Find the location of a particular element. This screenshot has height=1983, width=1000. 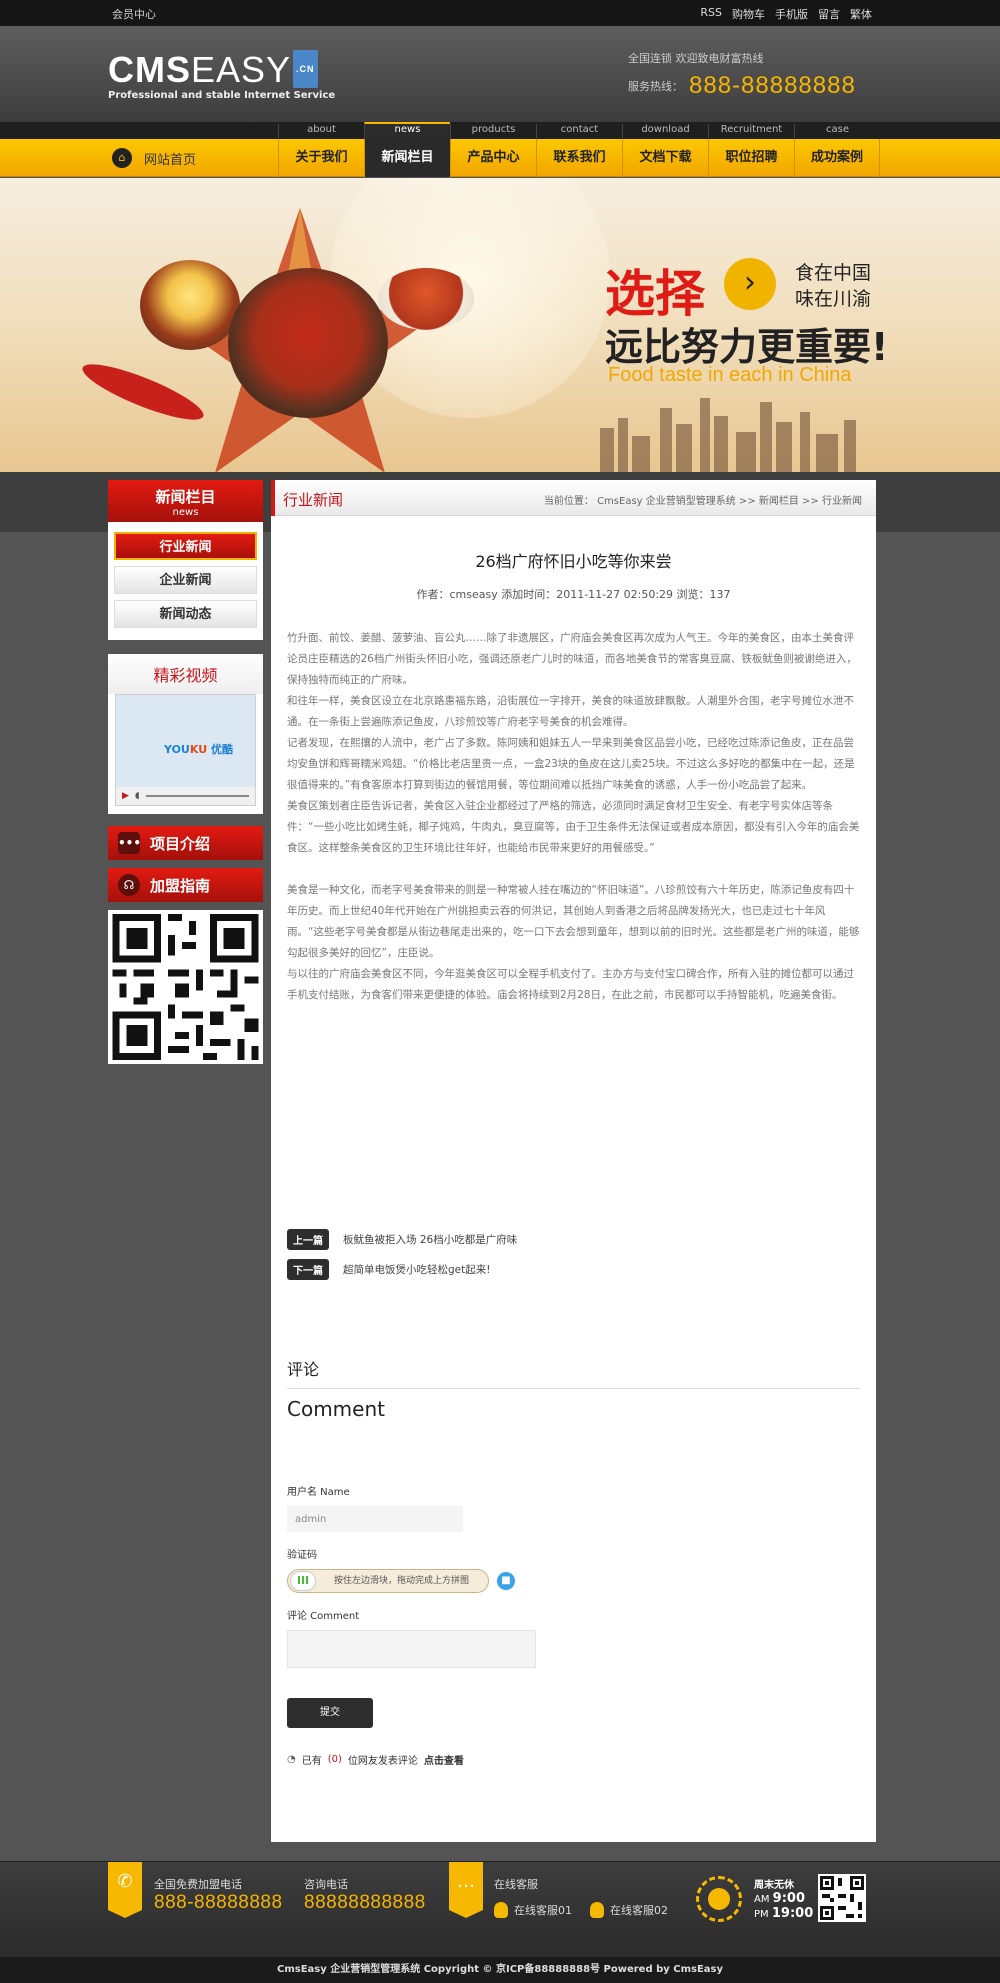

captcha-slider-handle: III is located at coordinates (303, 1581).